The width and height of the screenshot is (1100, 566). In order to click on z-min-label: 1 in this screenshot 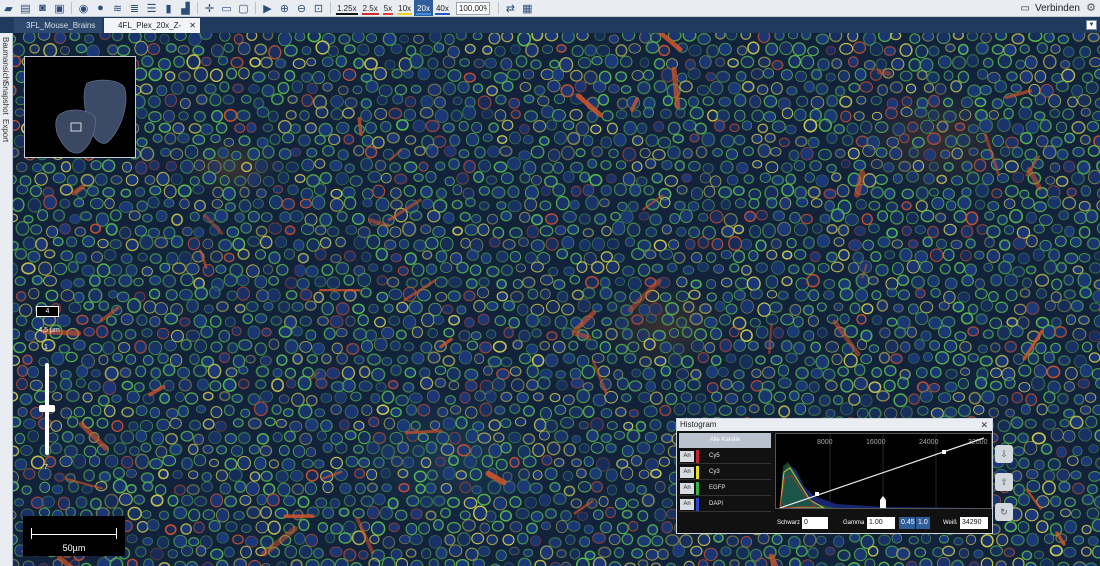, I will do `click(46, 347)`.